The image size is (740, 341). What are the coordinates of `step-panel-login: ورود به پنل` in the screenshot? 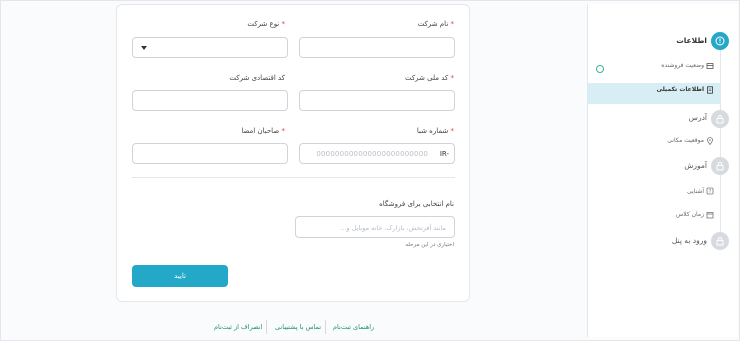 It's located at (689, 240).